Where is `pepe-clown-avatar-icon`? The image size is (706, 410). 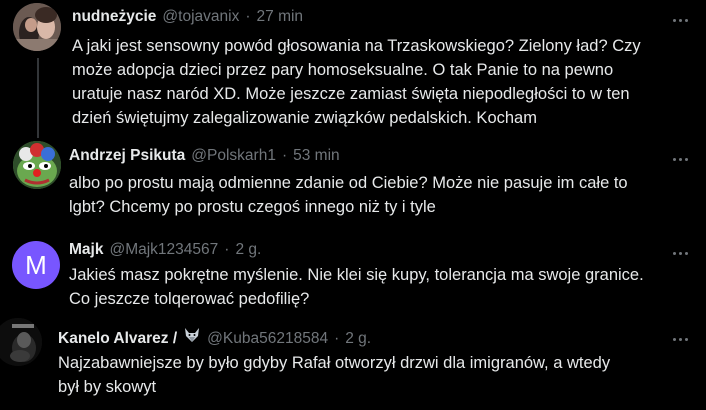
pepe-clown-avatar-icon is located at coordinates (37, 165).